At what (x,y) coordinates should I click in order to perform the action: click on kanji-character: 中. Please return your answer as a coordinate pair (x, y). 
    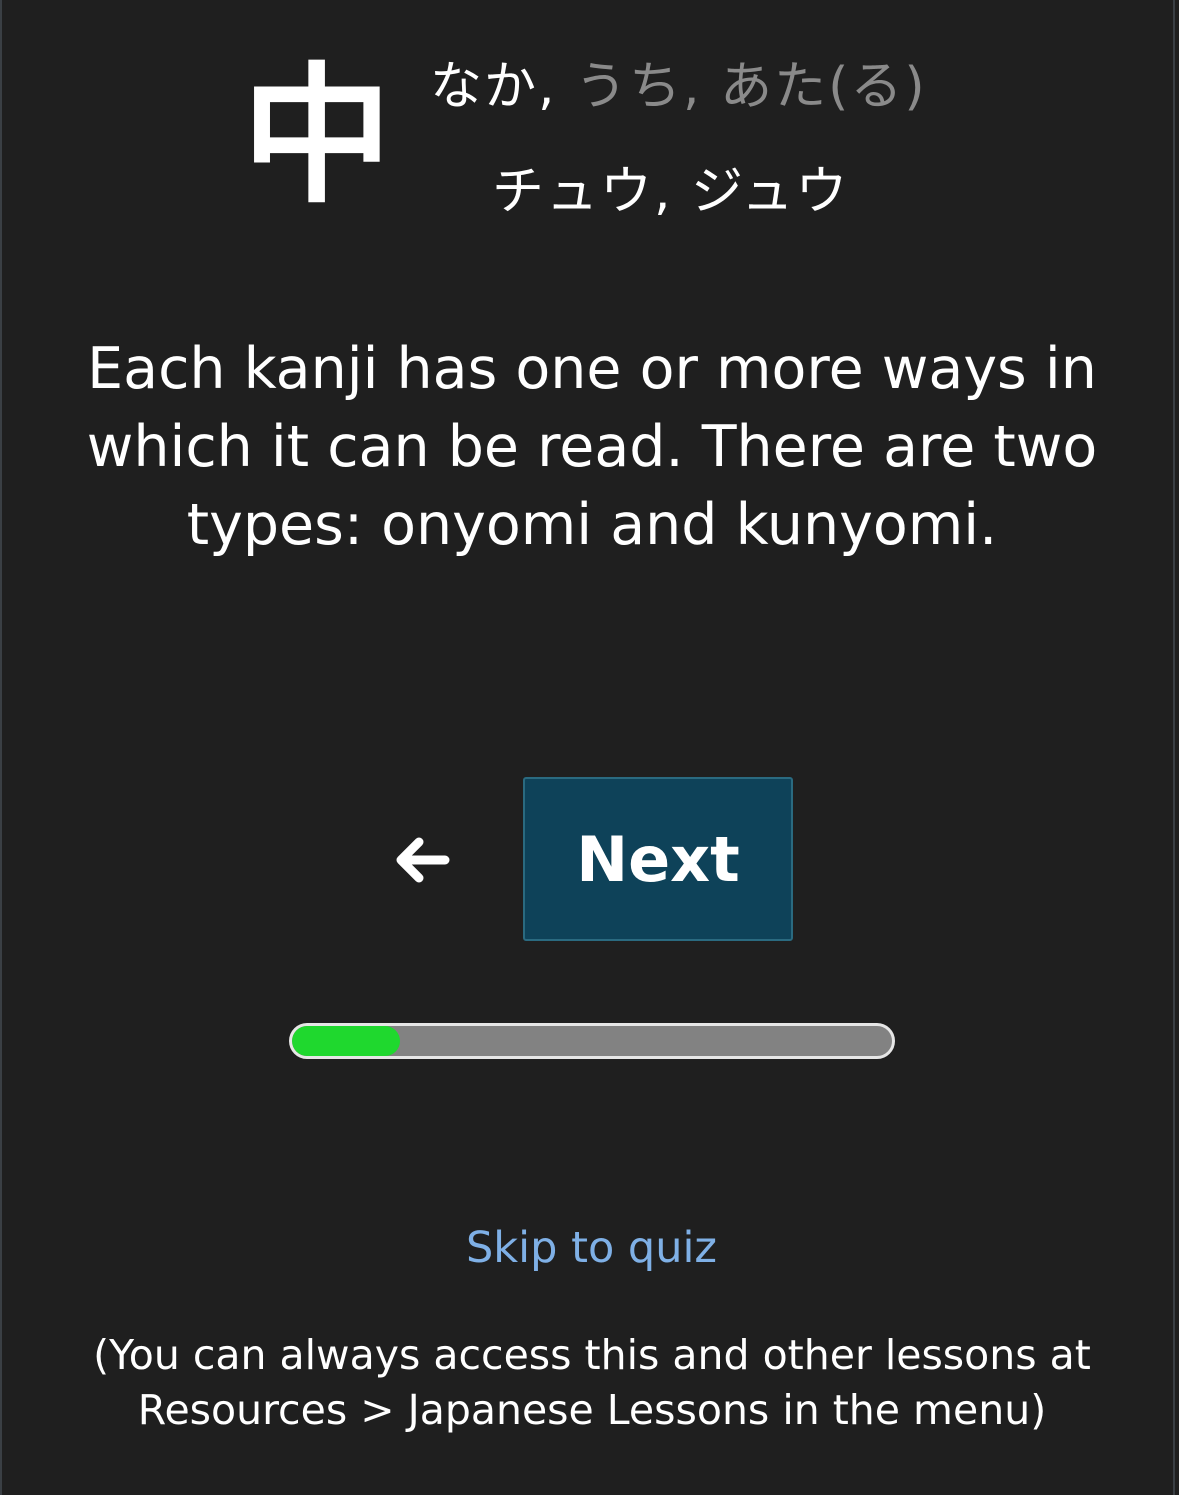
    Looking at the image, I should click on (317, 137).